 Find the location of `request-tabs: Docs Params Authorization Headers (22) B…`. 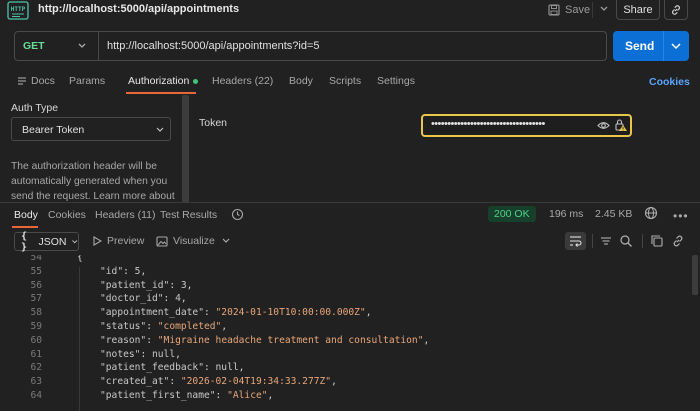

request-tabs: Docs Params Authorization Headers (22) B… is located at coordinates (350, 81).